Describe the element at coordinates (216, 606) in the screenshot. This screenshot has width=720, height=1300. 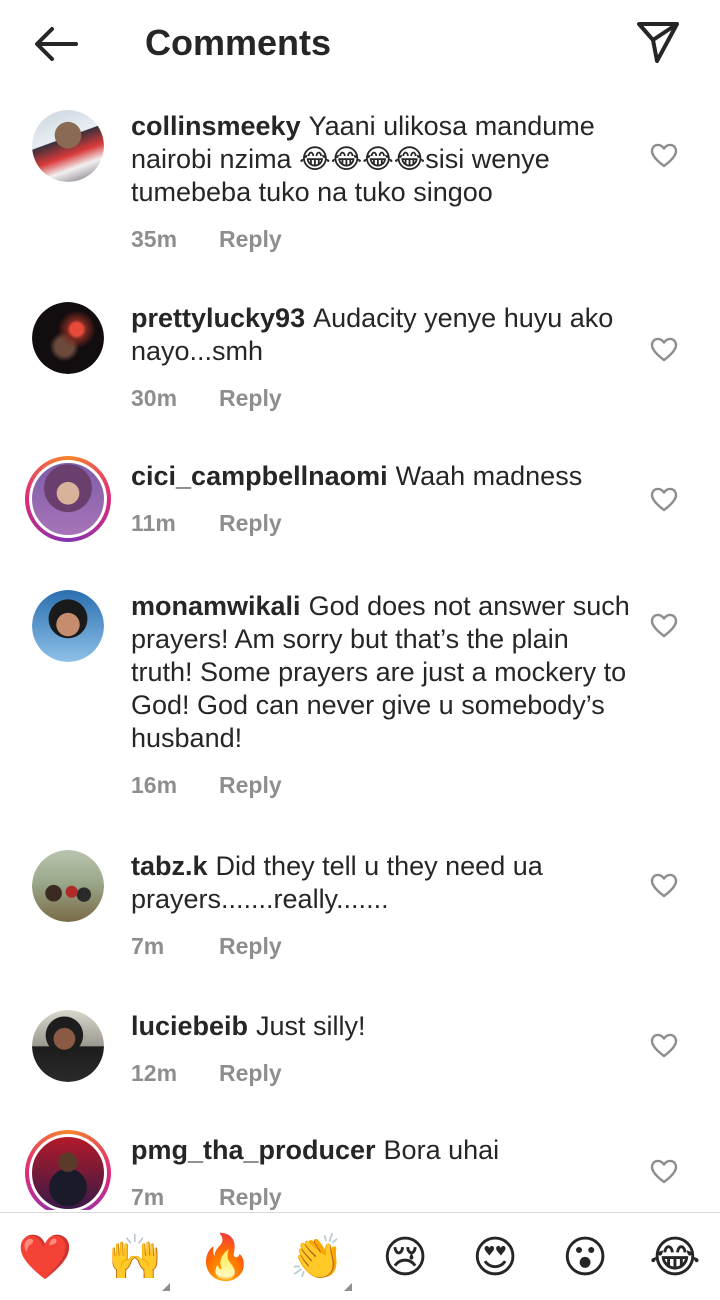
I see `comment-username: monamwikali` at that location.